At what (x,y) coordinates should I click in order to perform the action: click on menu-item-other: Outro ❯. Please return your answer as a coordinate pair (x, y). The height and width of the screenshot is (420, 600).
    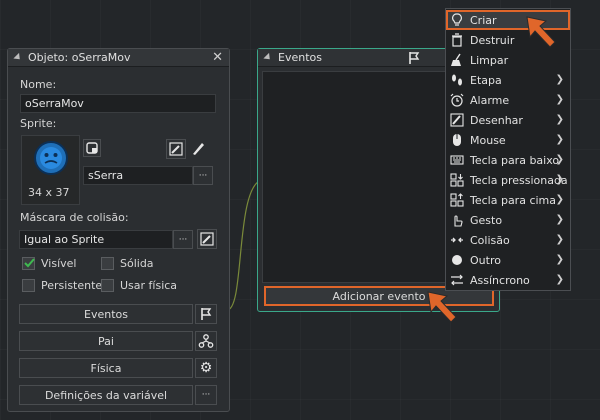
    Looking at the image, I should click on (508, 260).